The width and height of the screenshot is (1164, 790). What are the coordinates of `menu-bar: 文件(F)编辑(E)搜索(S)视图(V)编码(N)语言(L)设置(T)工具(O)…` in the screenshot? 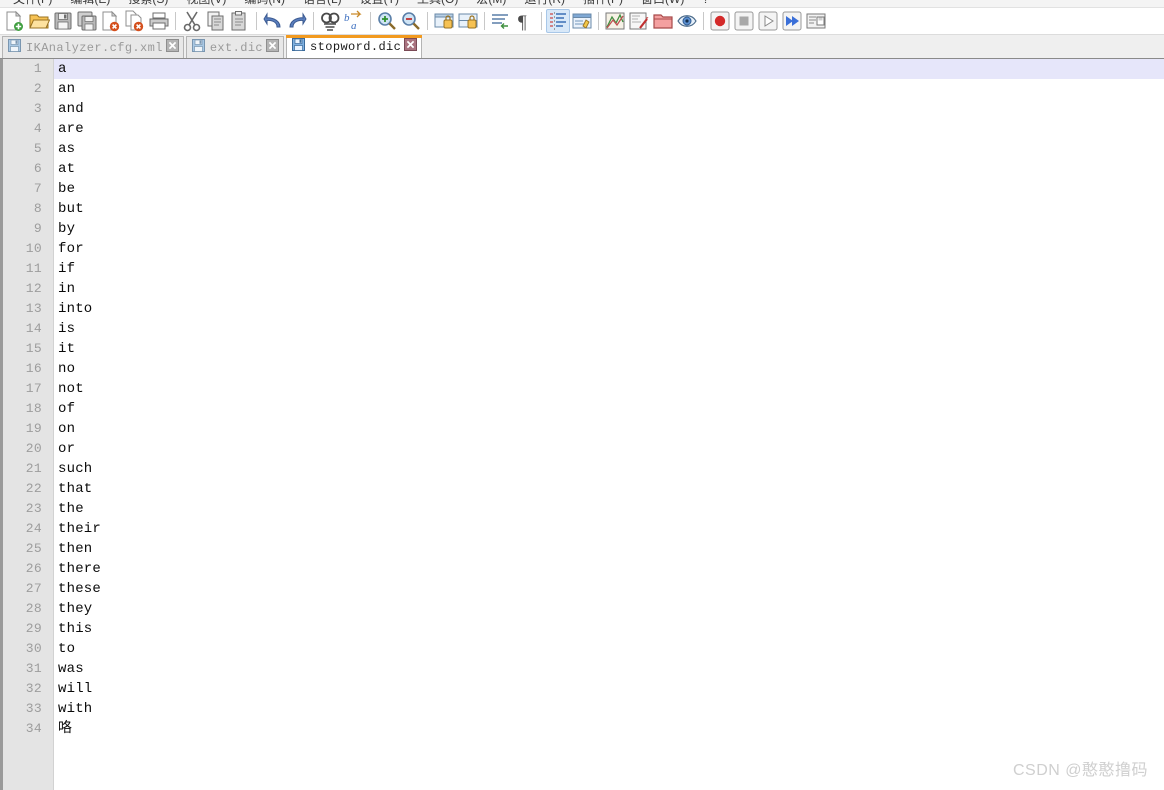 It's located at (582, 4).